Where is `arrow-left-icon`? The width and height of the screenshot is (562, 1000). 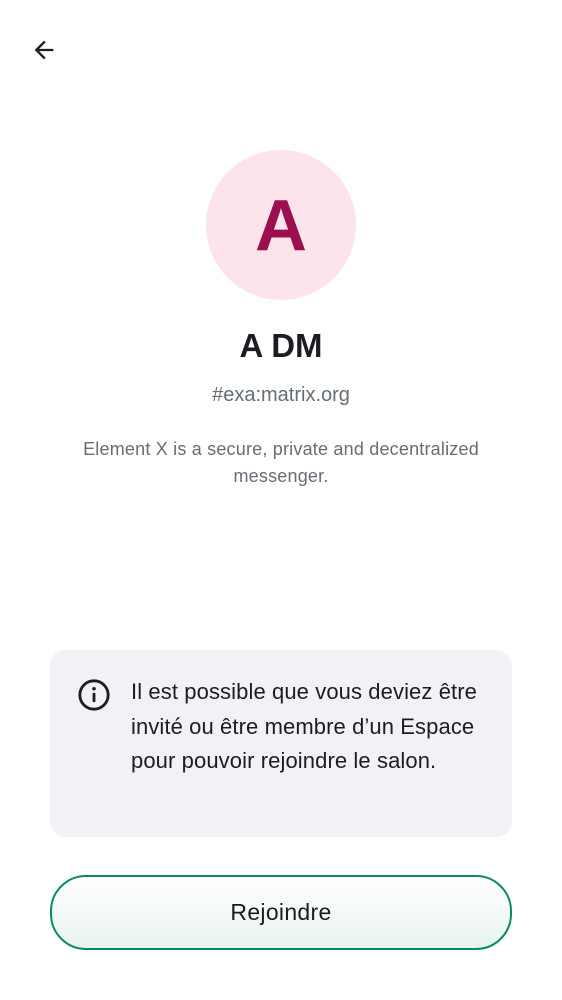 arrow-left-icon is located at coordinates (44, 50).